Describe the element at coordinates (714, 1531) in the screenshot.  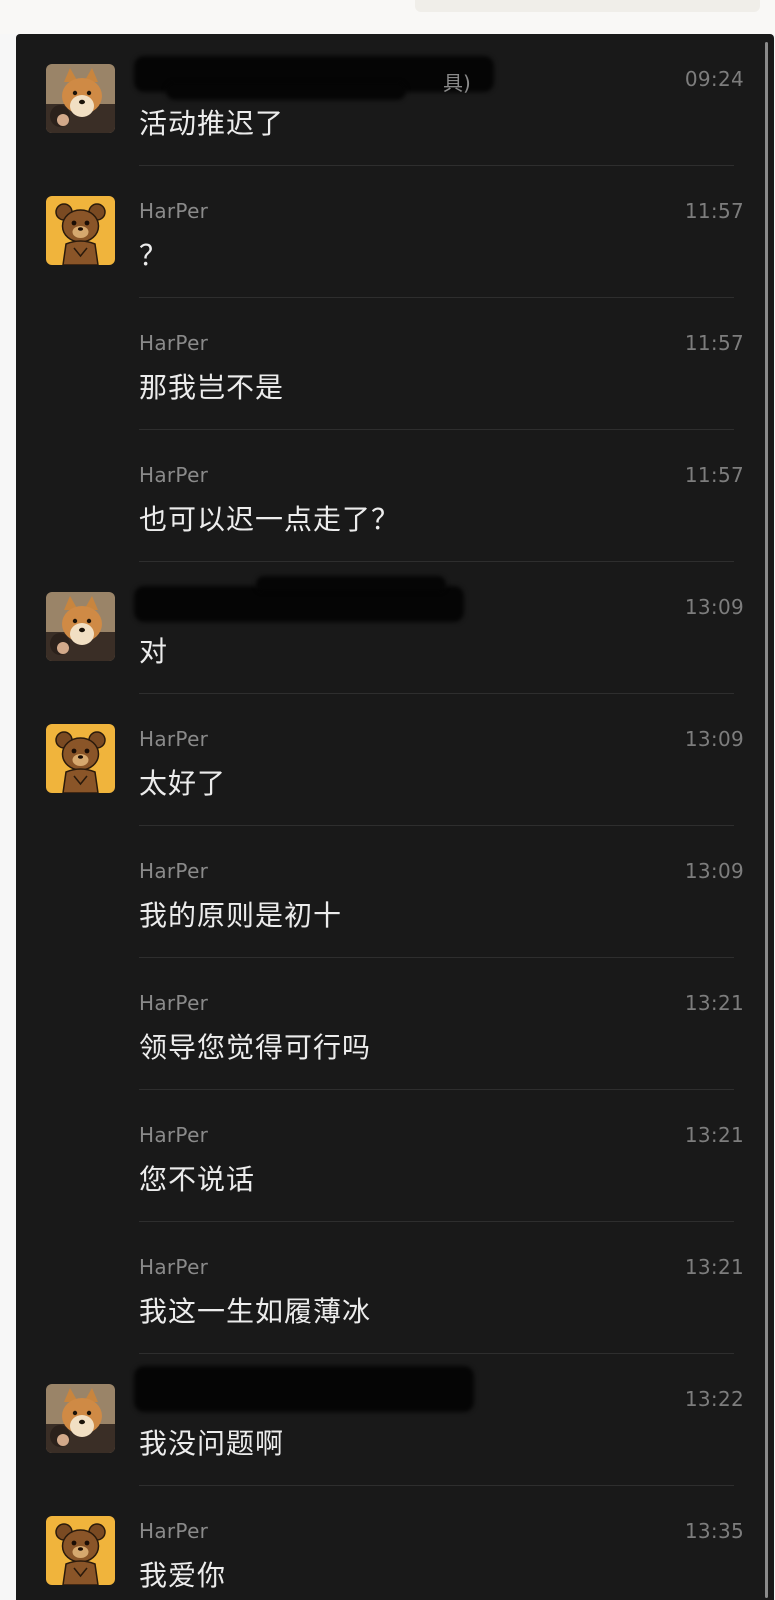
I see `message-time: 13:35` at that location.